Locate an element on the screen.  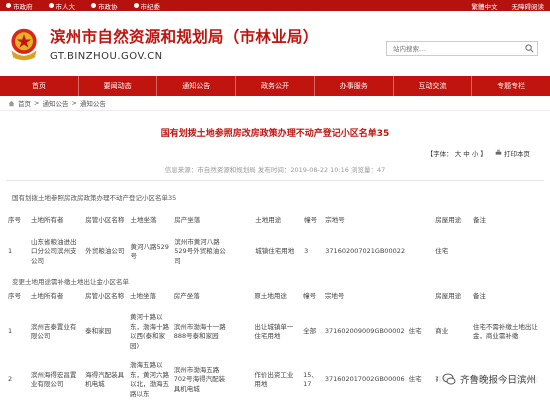
breadcrumb-notices: 通知公告 is located at coordinates (55, 103).